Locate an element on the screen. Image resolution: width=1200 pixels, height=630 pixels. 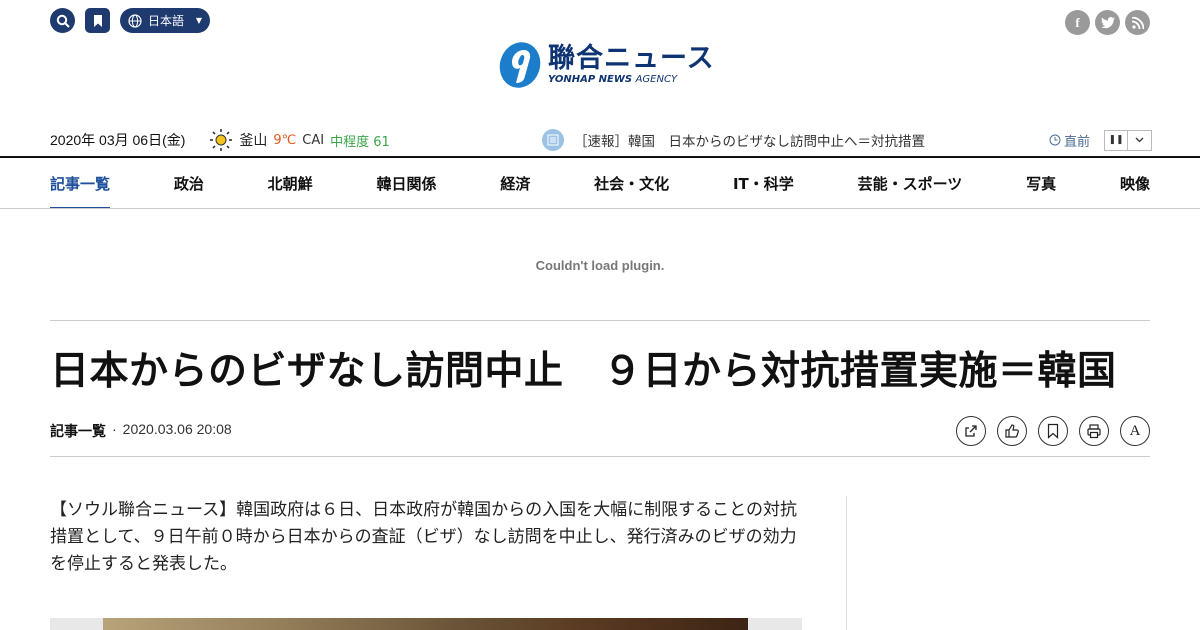
article-category: 記事一覧 is located at coordinates (78, 431).